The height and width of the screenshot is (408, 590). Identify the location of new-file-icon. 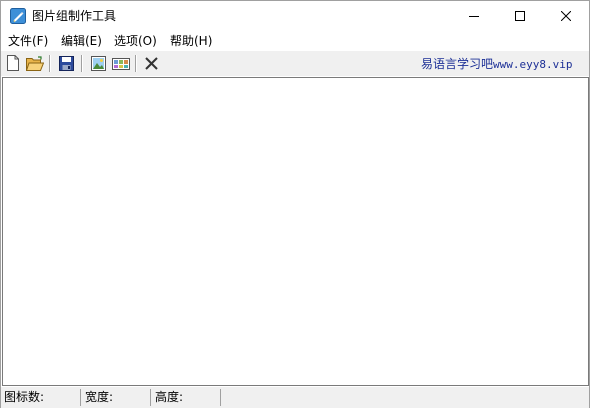
(13, 63).